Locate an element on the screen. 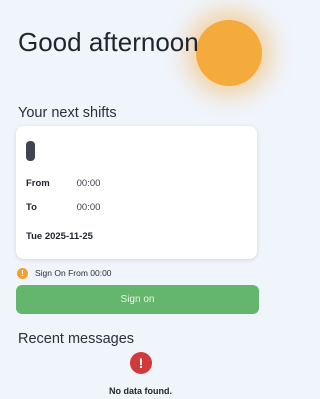  shift-from-row: From 00:00 is located at coordinates (63, 183).